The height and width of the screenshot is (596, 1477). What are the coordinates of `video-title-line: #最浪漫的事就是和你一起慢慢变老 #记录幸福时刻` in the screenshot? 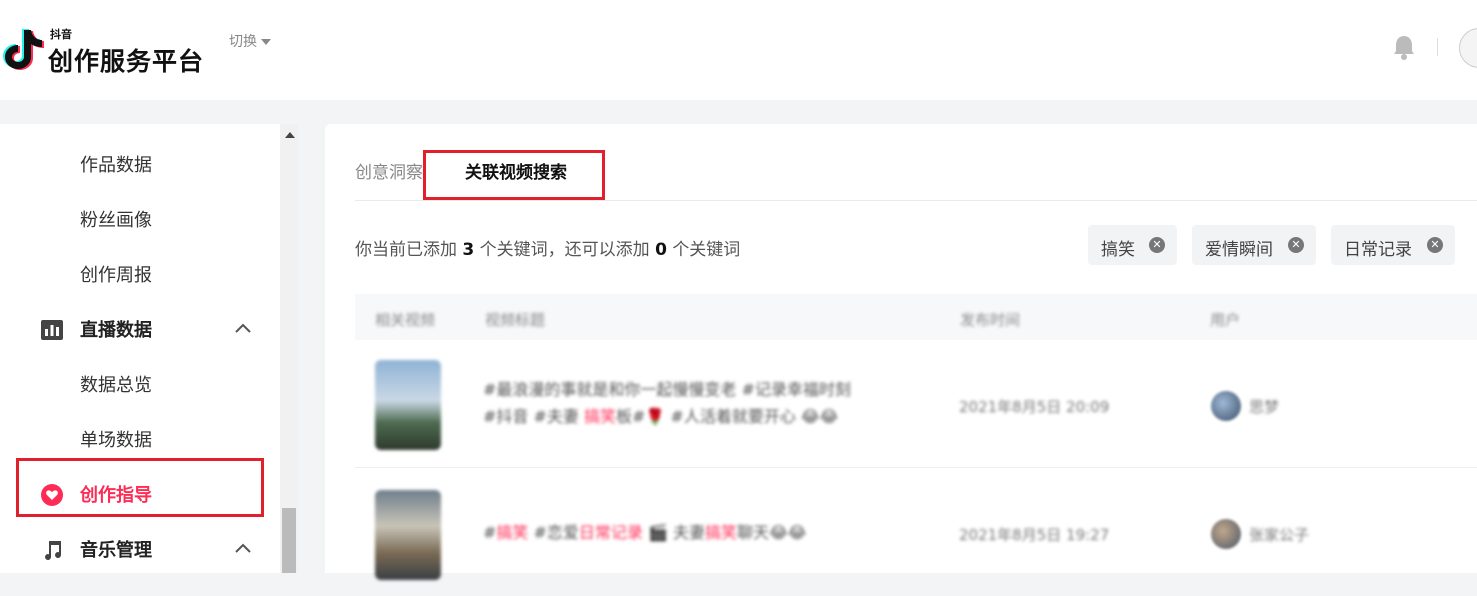 It's located at (667, 389).